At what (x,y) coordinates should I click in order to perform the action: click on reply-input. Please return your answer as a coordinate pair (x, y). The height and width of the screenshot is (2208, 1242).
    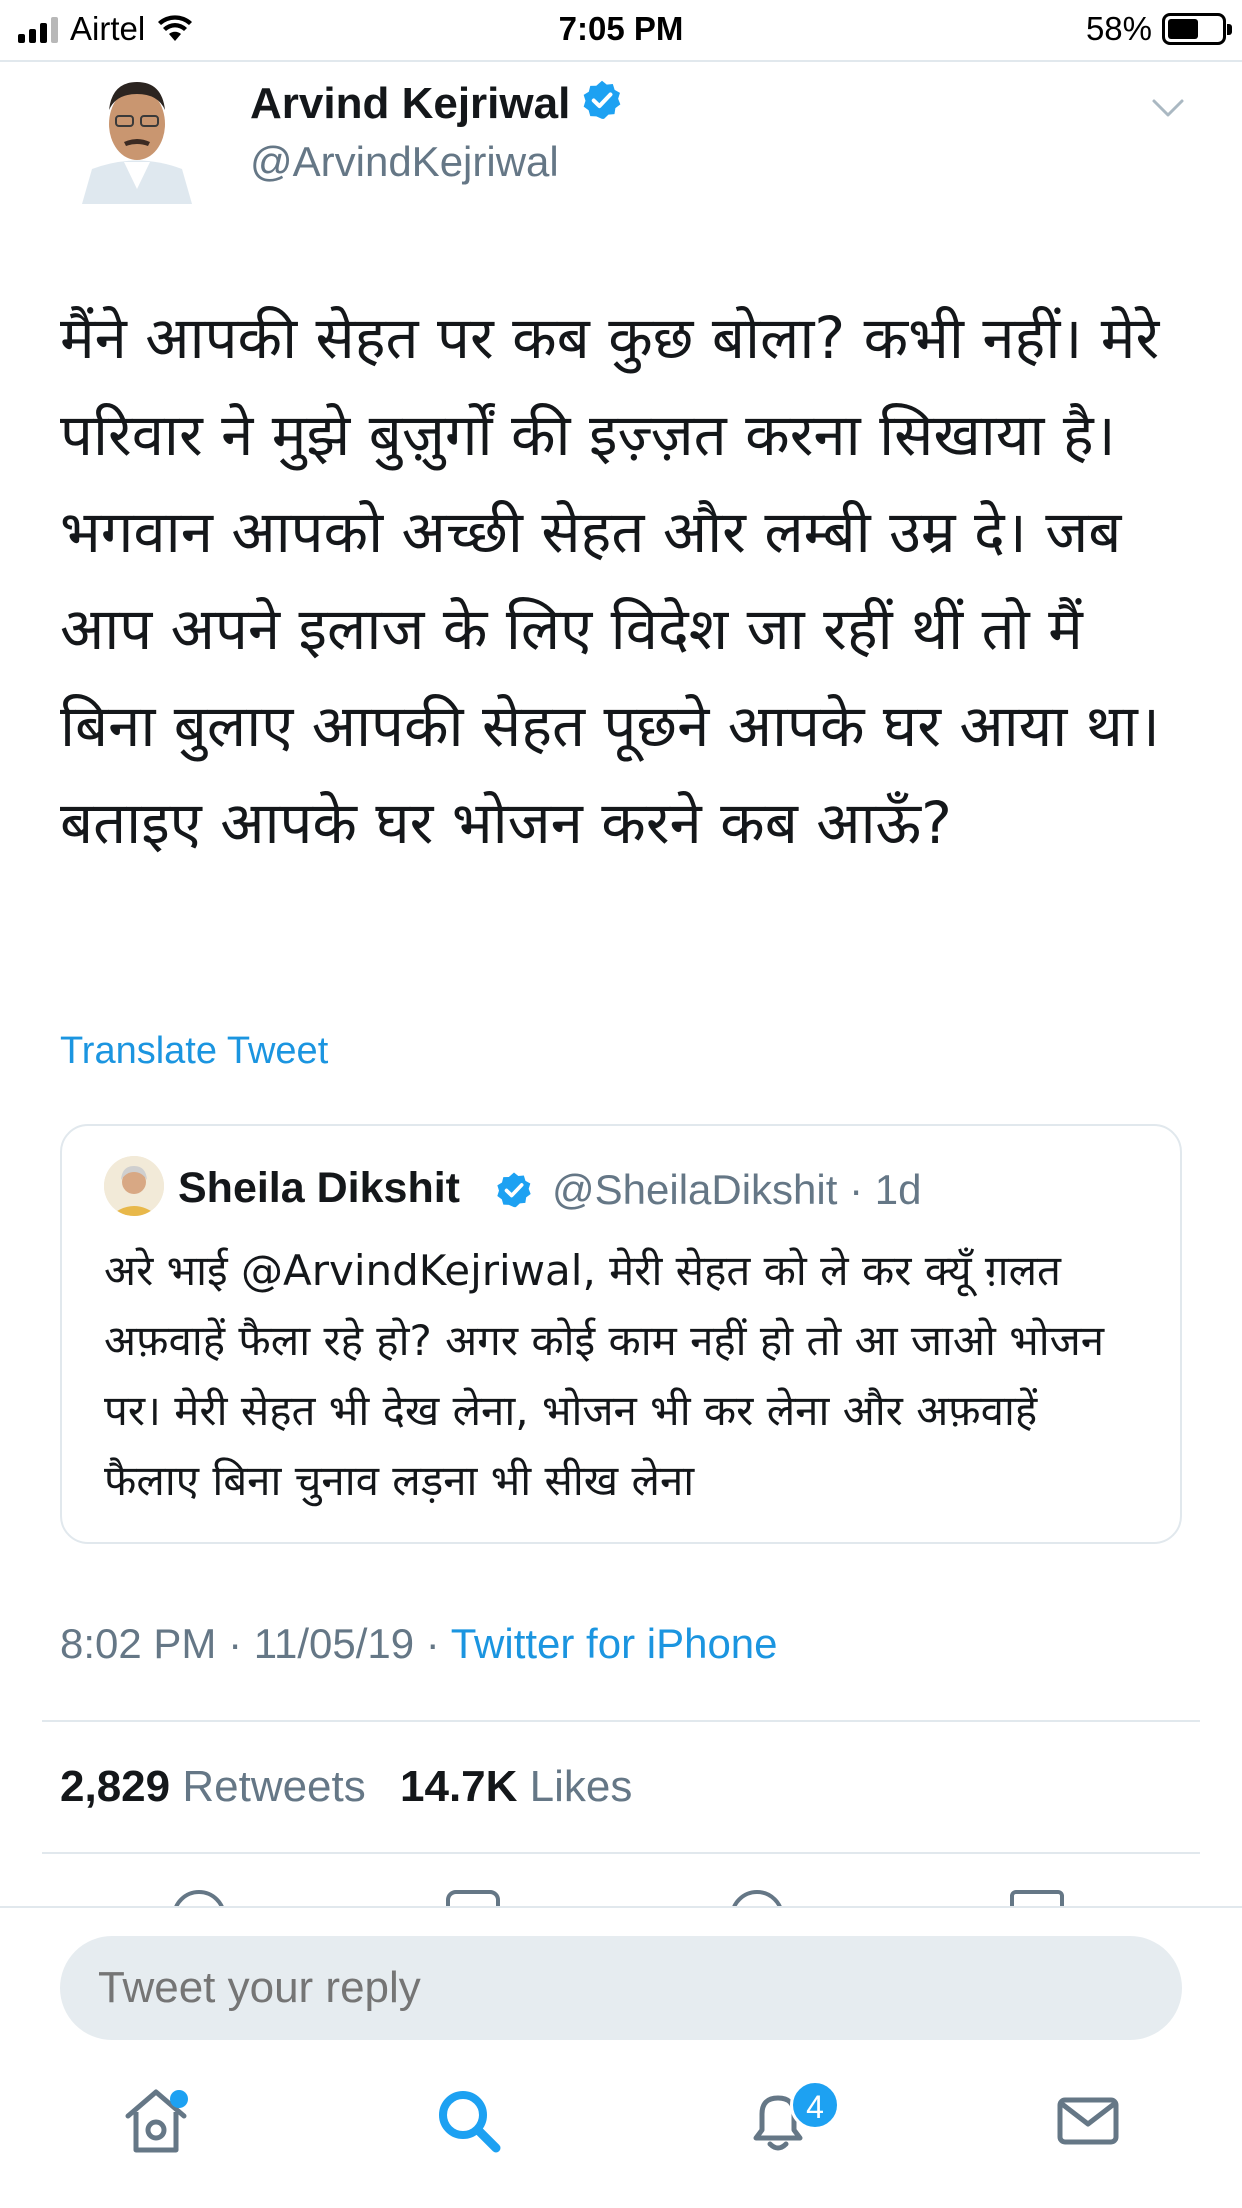
    Looking at the image, I should click on (621, 1988).